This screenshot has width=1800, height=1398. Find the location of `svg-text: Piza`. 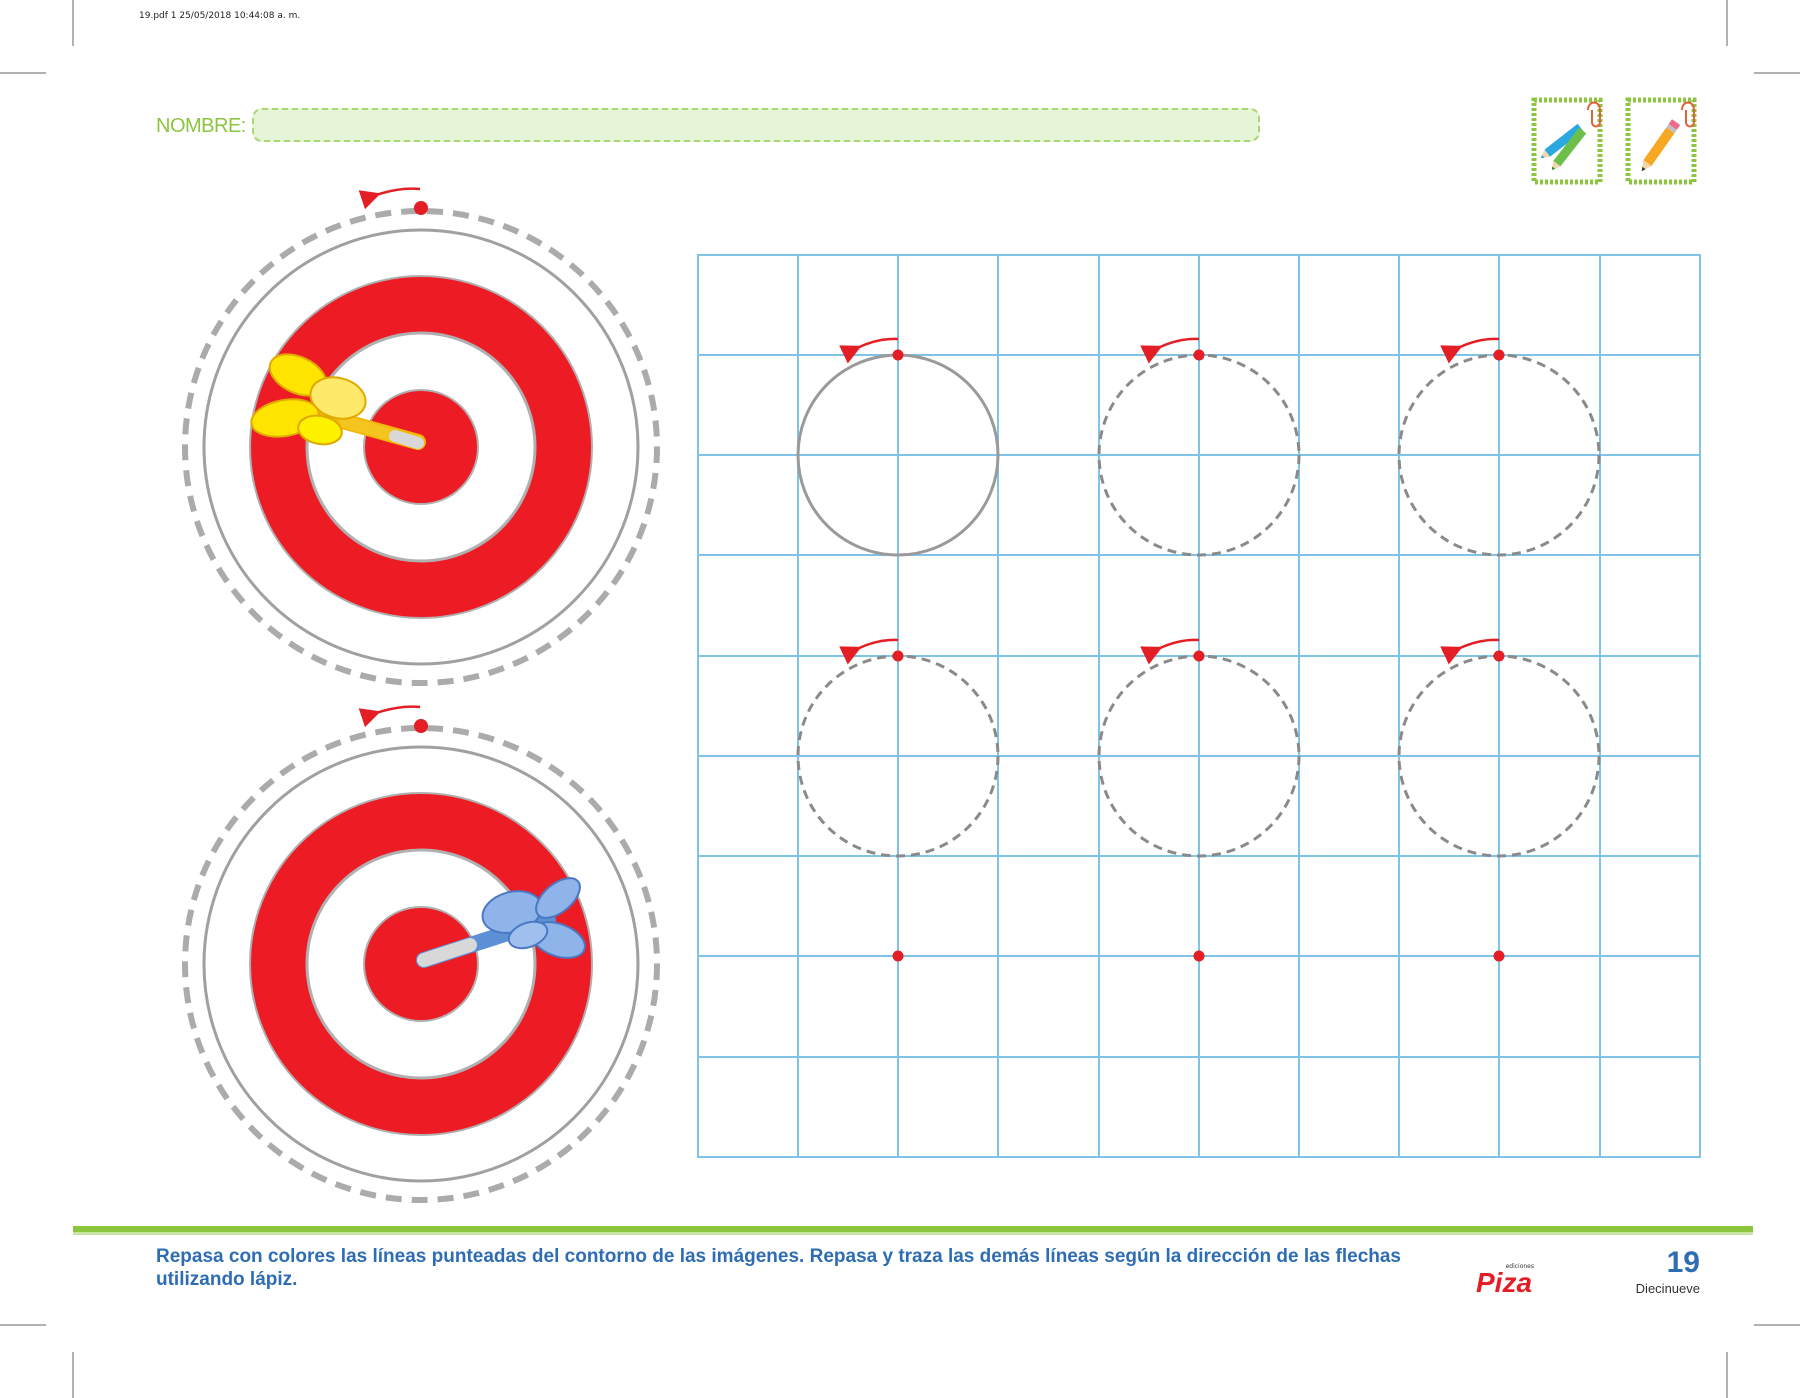

svg-text: Piza is located at coordinates (1504, 1280).